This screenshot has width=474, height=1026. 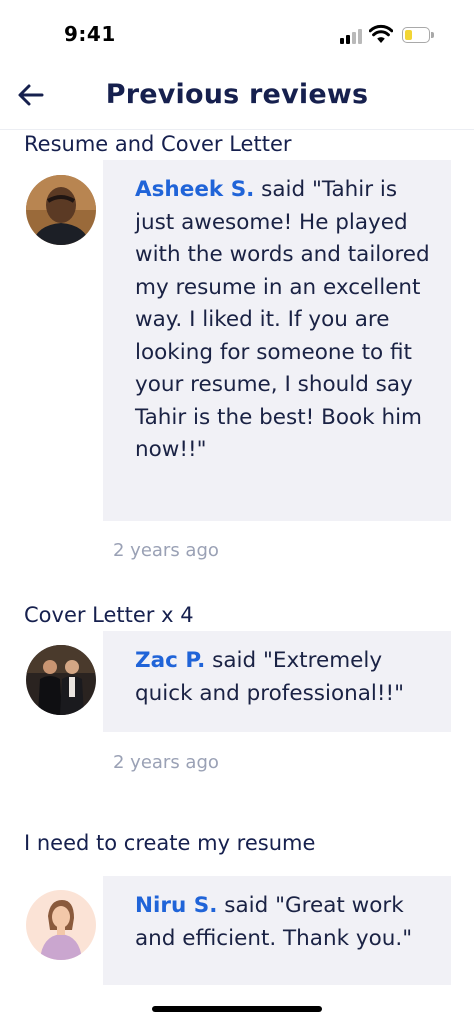 I want to click on home-indicator, so click(x=237, y=1009).